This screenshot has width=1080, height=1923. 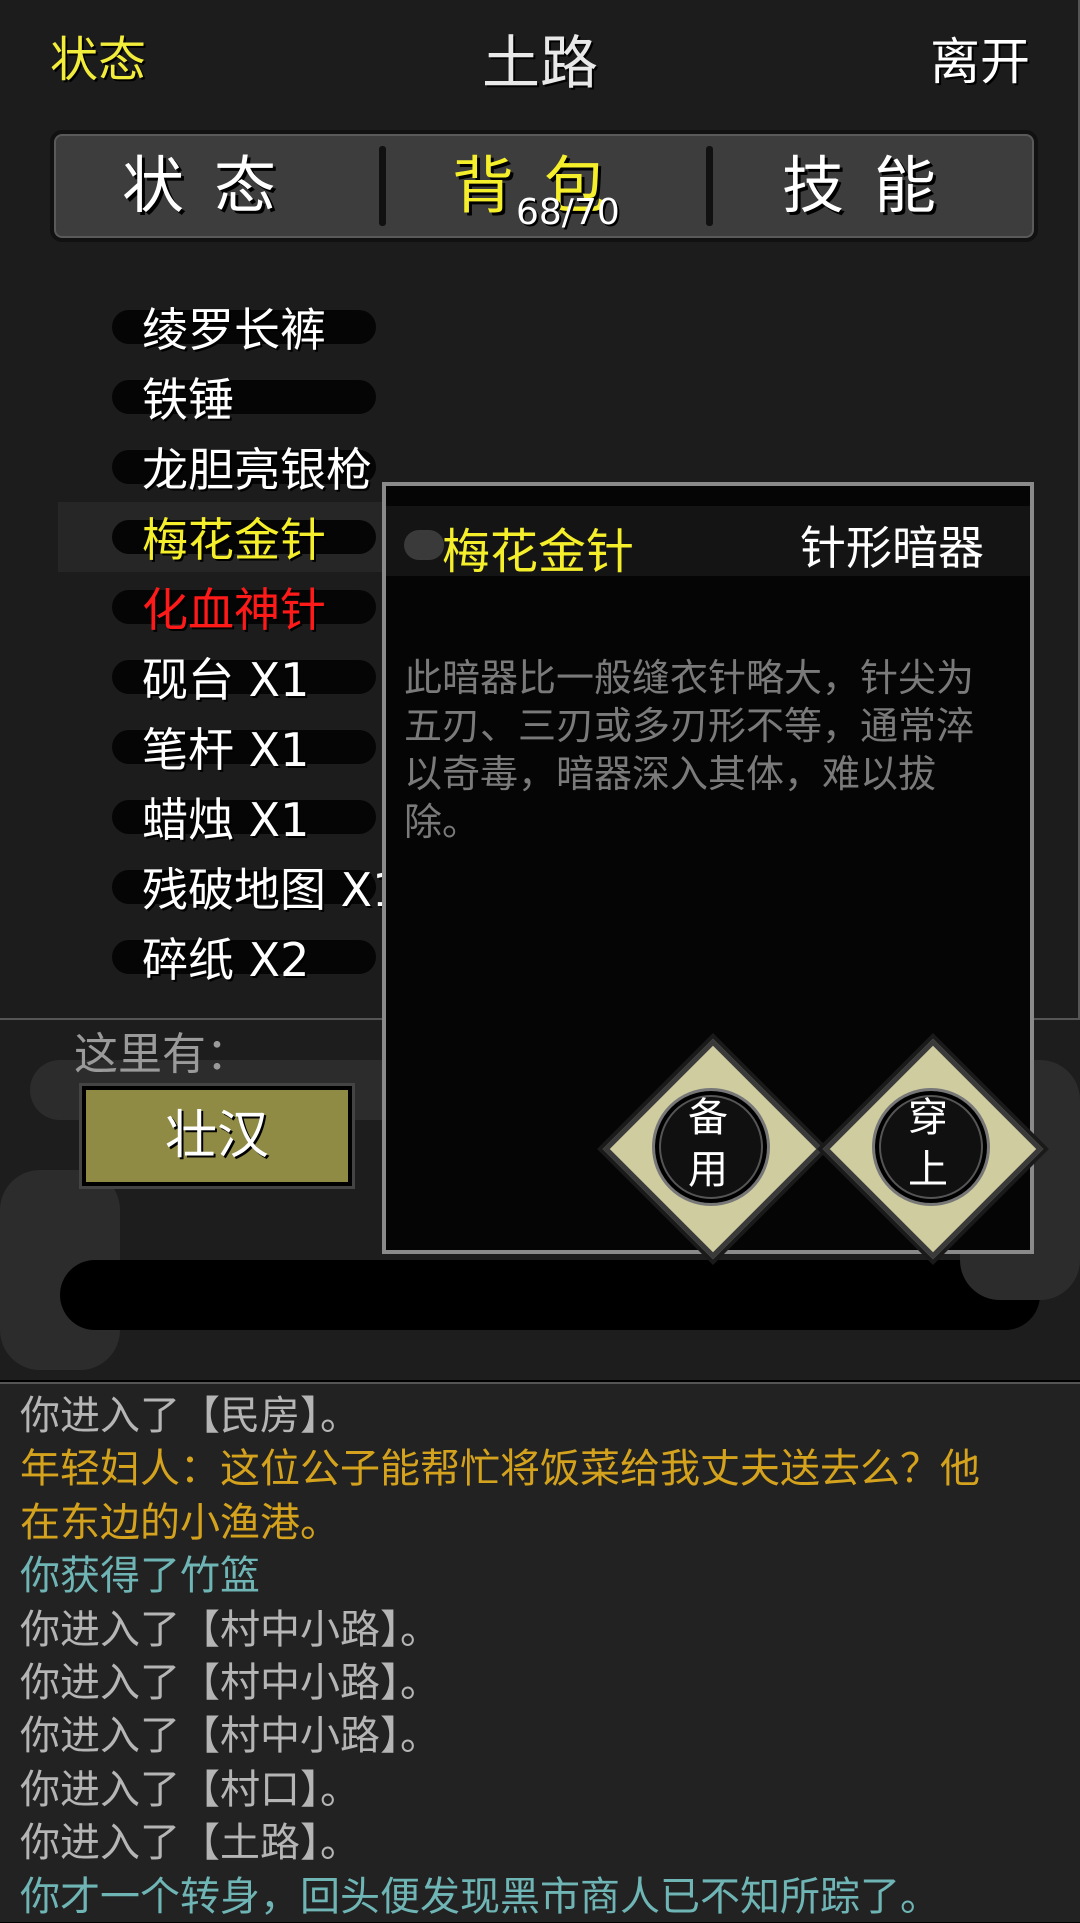 I want to click on log-line: 在东边的小渔港。, so click(x=180, y=1522).